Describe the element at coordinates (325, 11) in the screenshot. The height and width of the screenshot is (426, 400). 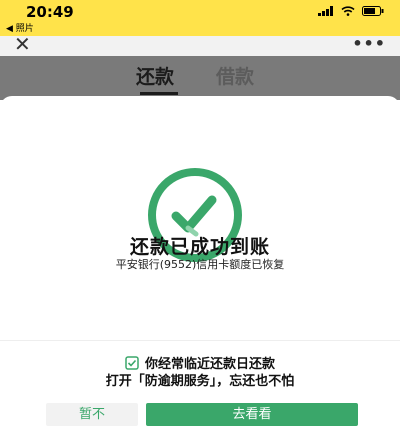
I see `signal-icon` at that location.